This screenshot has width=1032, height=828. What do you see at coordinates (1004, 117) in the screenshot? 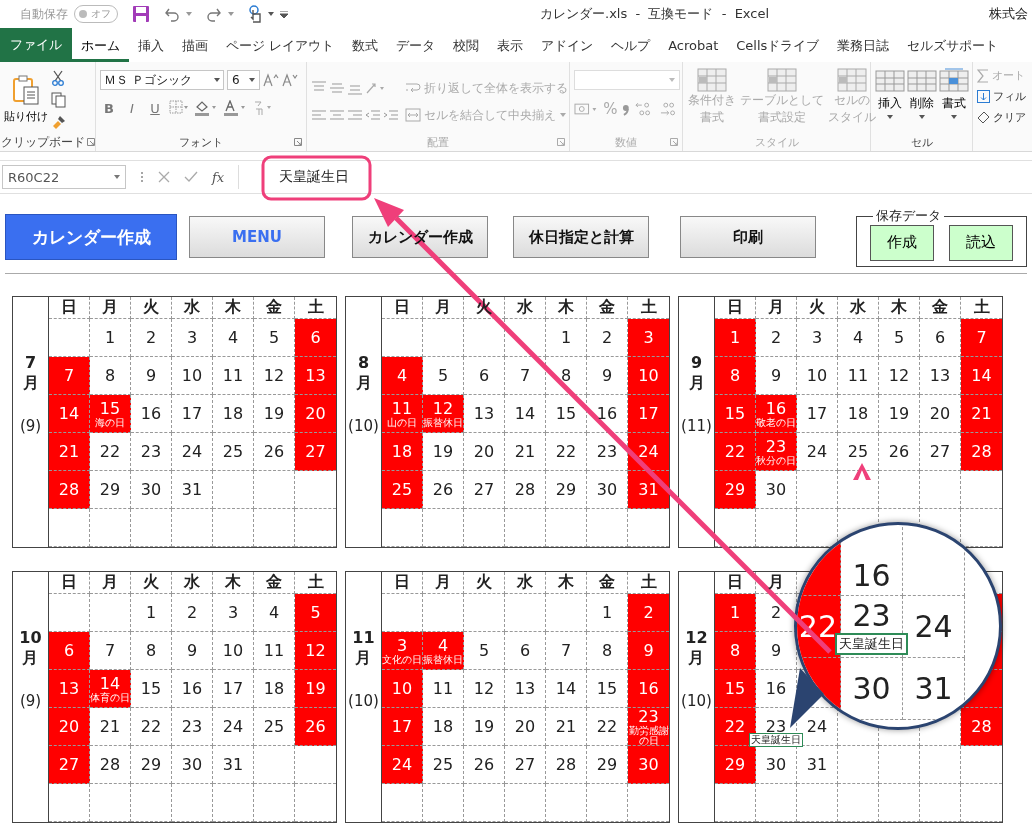
I see `clear-button: クリア` at bounding box center [1004, 117].